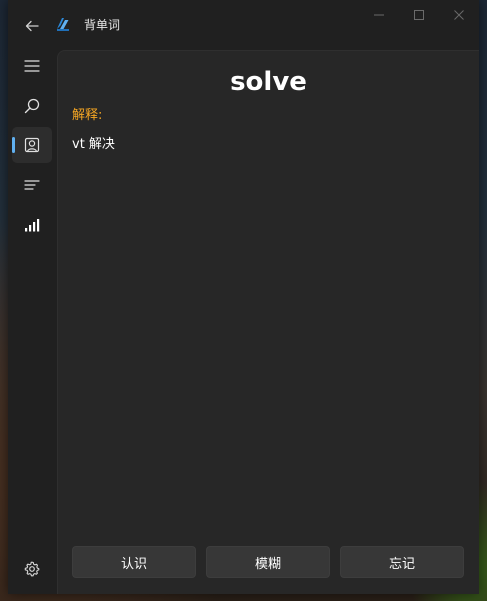  I want to click on search-icon, so click(32, 106).